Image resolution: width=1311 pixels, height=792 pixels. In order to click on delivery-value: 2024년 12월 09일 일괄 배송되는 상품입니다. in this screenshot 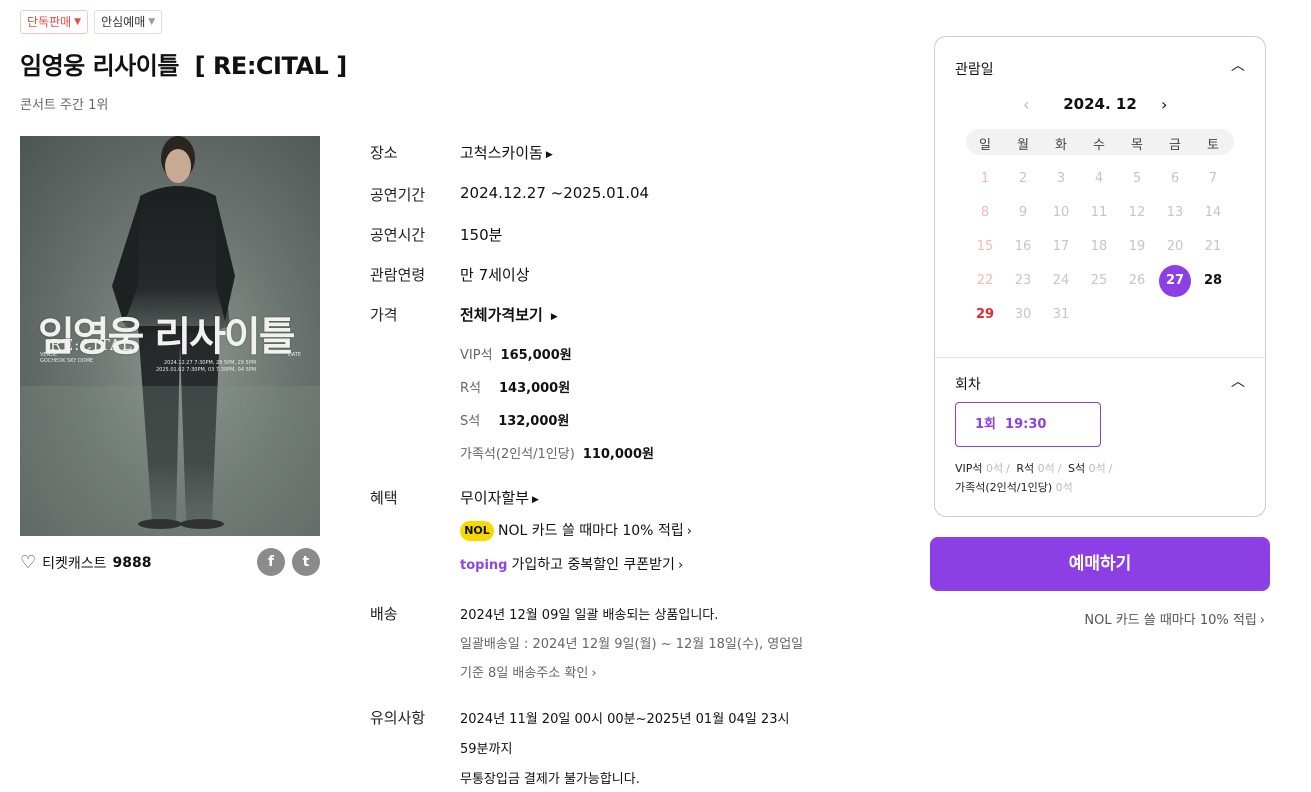, I will do `click(589, 615)`.